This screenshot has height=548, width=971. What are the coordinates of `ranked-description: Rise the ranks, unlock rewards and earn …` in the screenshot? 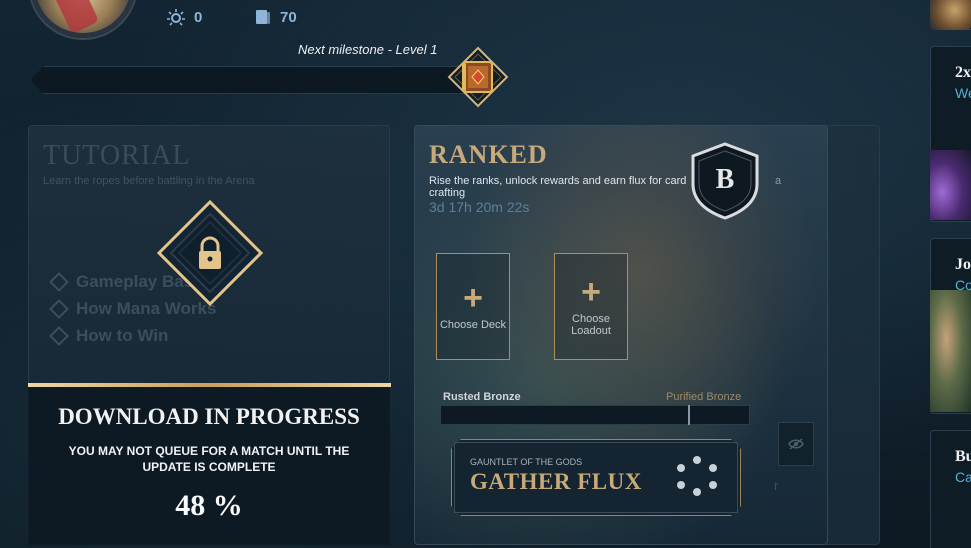 It's located at (558, 187).